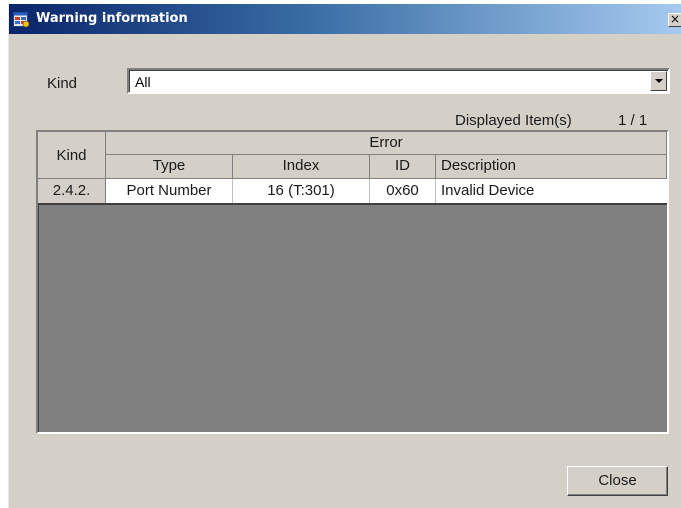  What do you see at coordinates (301, 167) in the screenshot?
I see `column-header-index: Index` at bounding box center [301, 167].